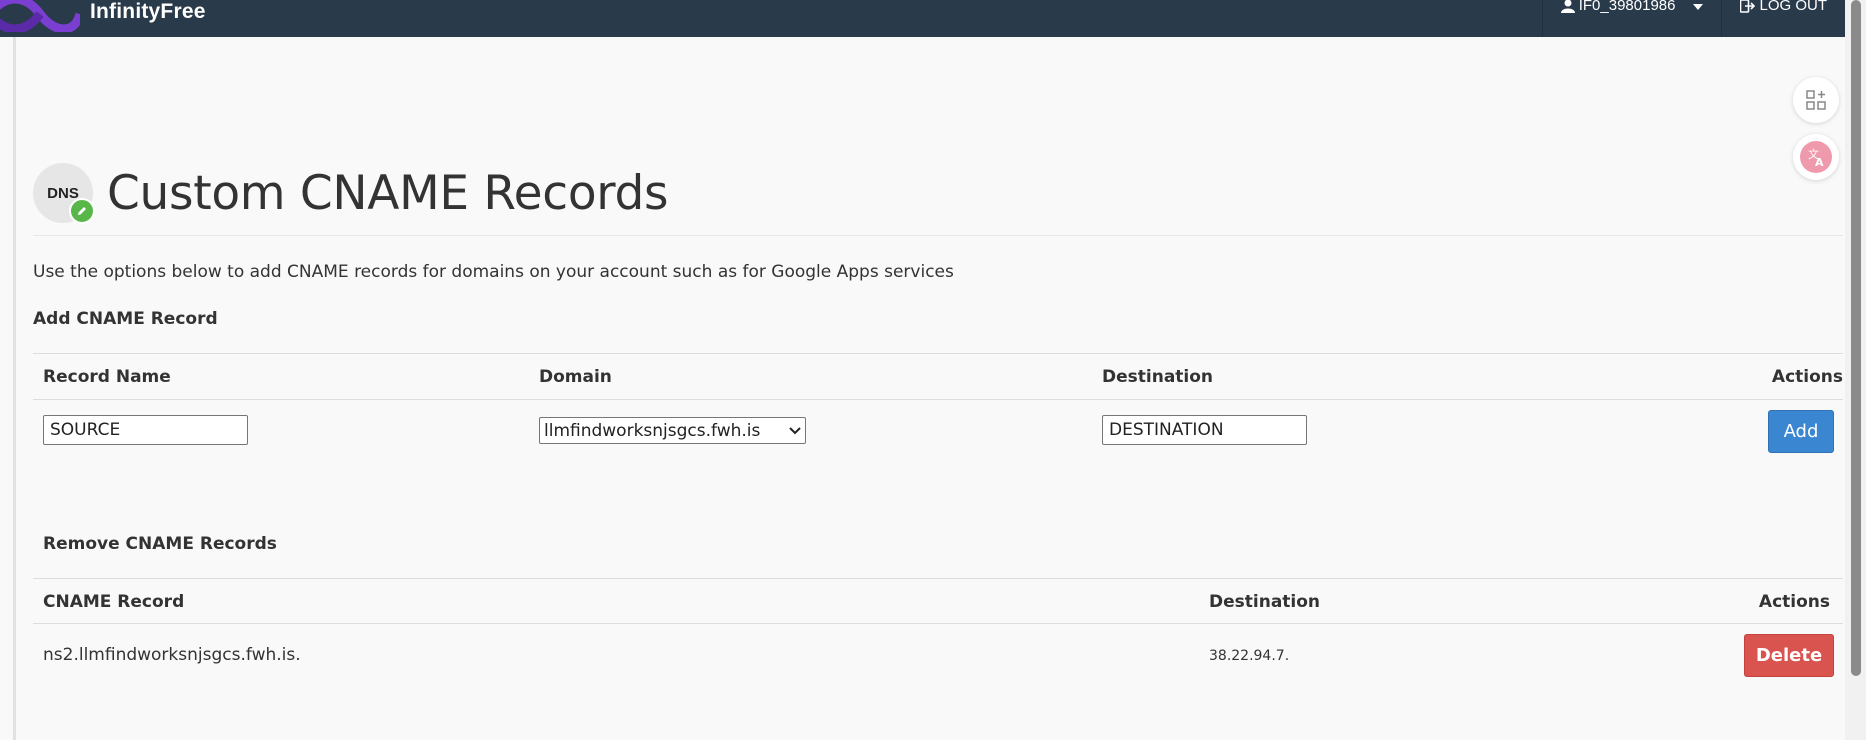  What do you see at coordinates (1789, 655) in the screenshot?
I see `delete-button: Delete` at bounding box center [1789, 655].